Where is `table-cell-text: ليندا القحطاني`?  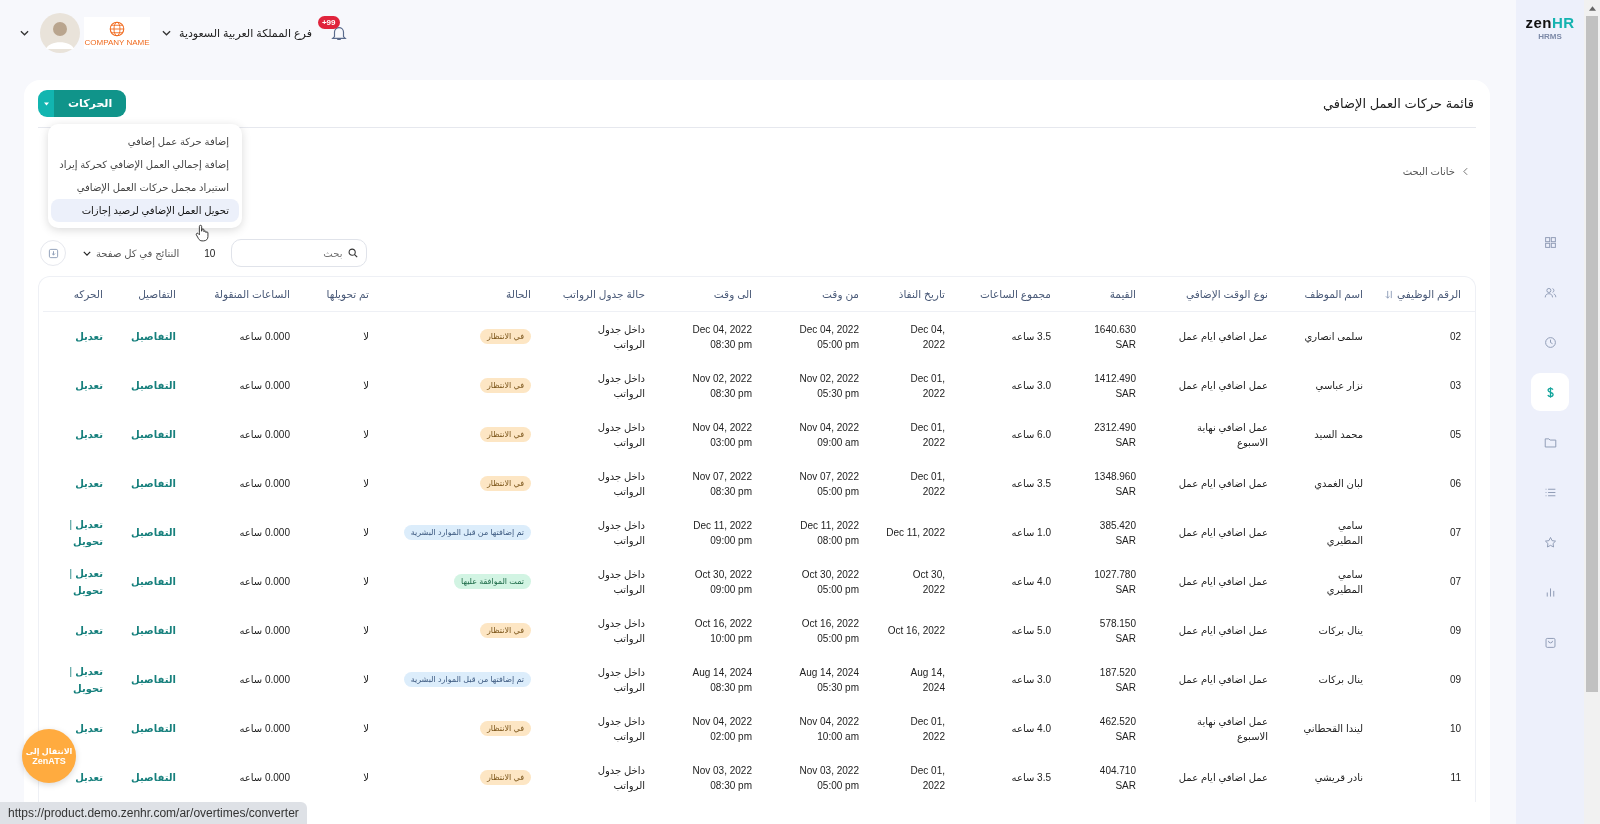
table-cell-text: ليندا القحطاني is located at coordinates (1333, 729).